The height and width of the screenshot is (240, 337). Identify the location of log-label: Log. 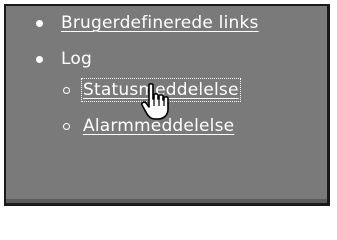
(76, 59).